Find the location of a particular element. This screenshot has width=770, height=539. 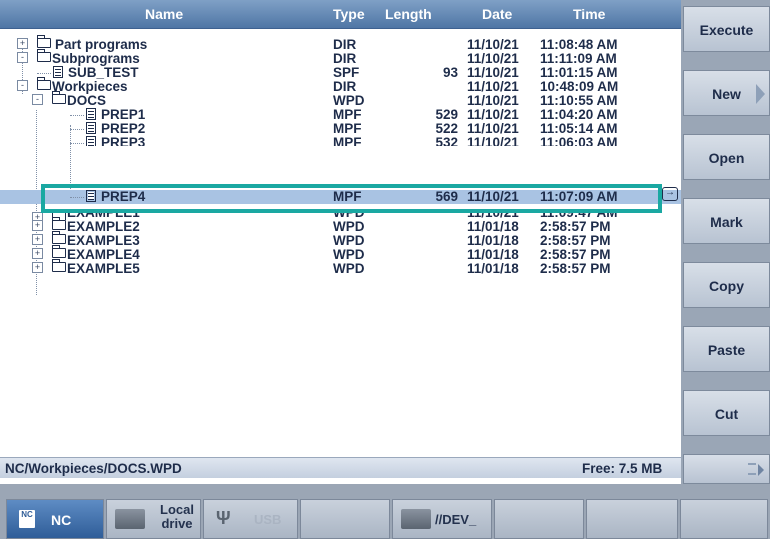

row-length: 522 is located at coordinates (446, 128).